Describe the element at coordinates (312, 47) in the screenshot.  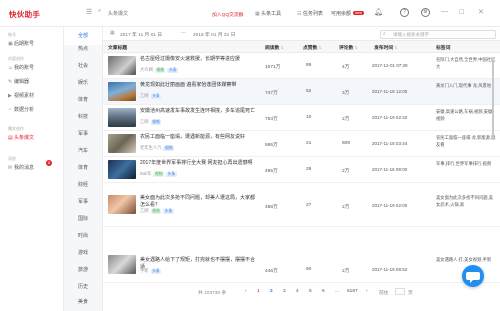
I see `header-likes: 点赞数⇅` at that location.